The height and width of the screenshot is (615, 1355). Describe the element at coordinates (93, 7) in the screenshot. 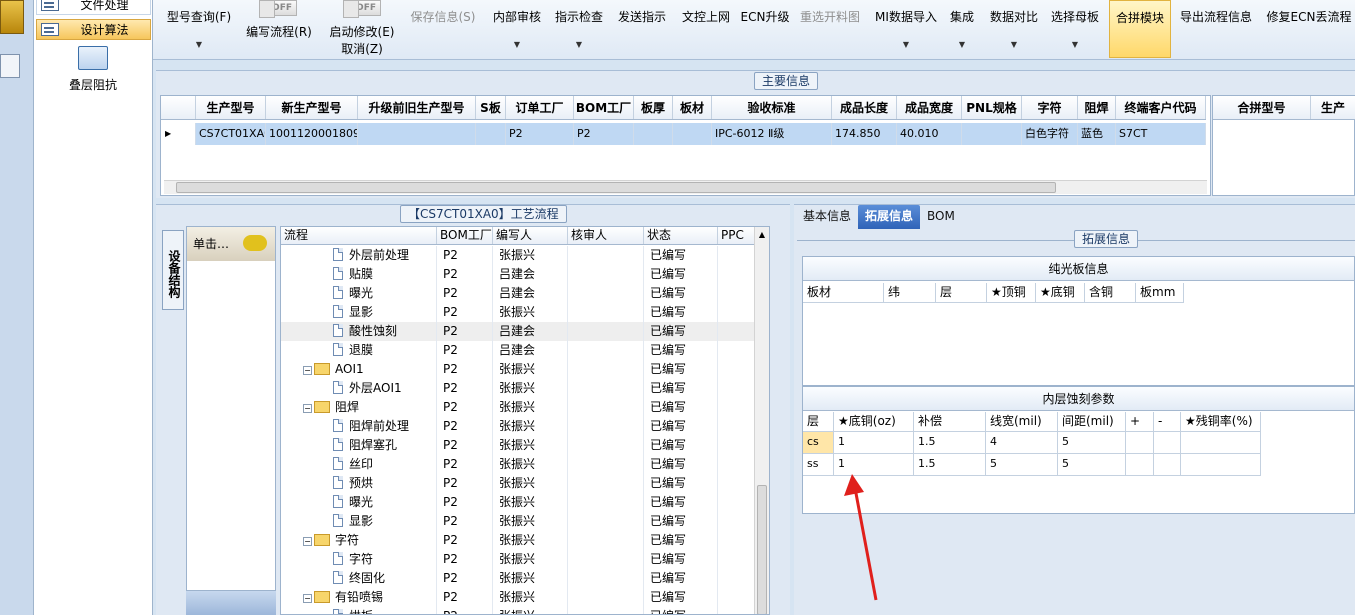

I see `nav-item-file: 文件处理` at that location.